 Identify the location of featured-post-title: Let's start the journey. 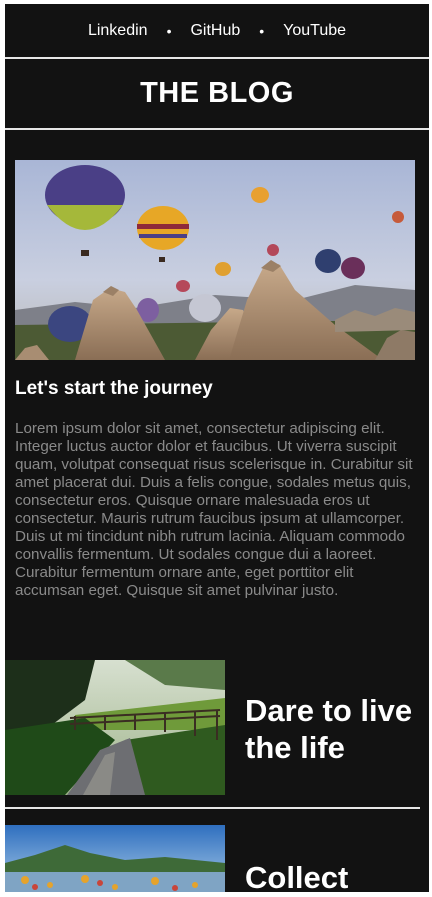
(114, 389).